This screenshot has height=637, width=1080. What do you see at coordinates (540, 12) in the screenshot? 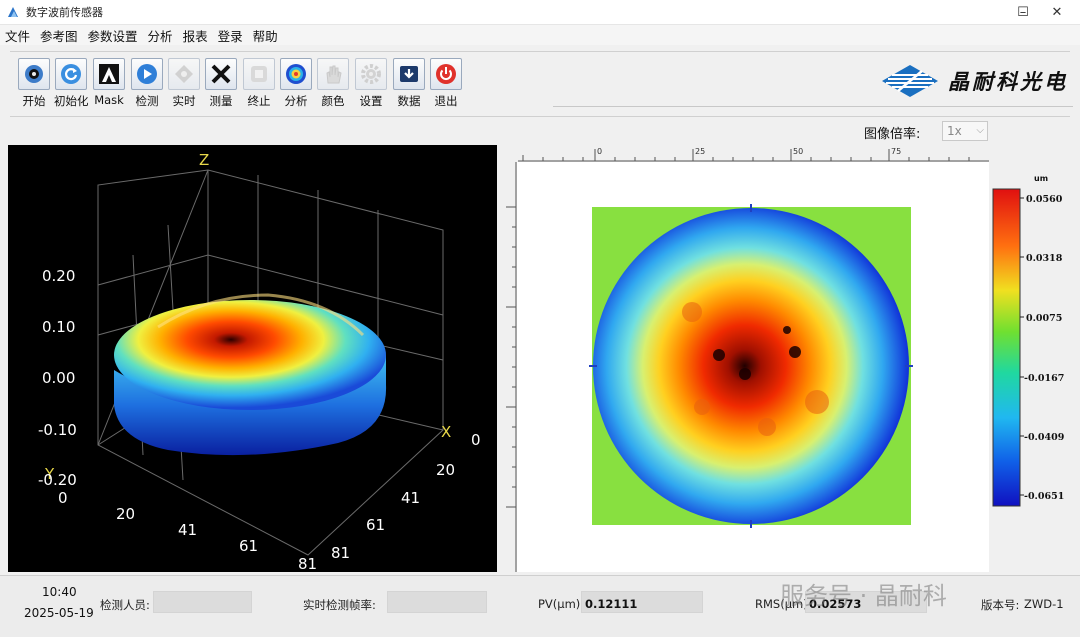
I see `title-bar: 数字波前传感器 –` at bounding box center [540, 12].